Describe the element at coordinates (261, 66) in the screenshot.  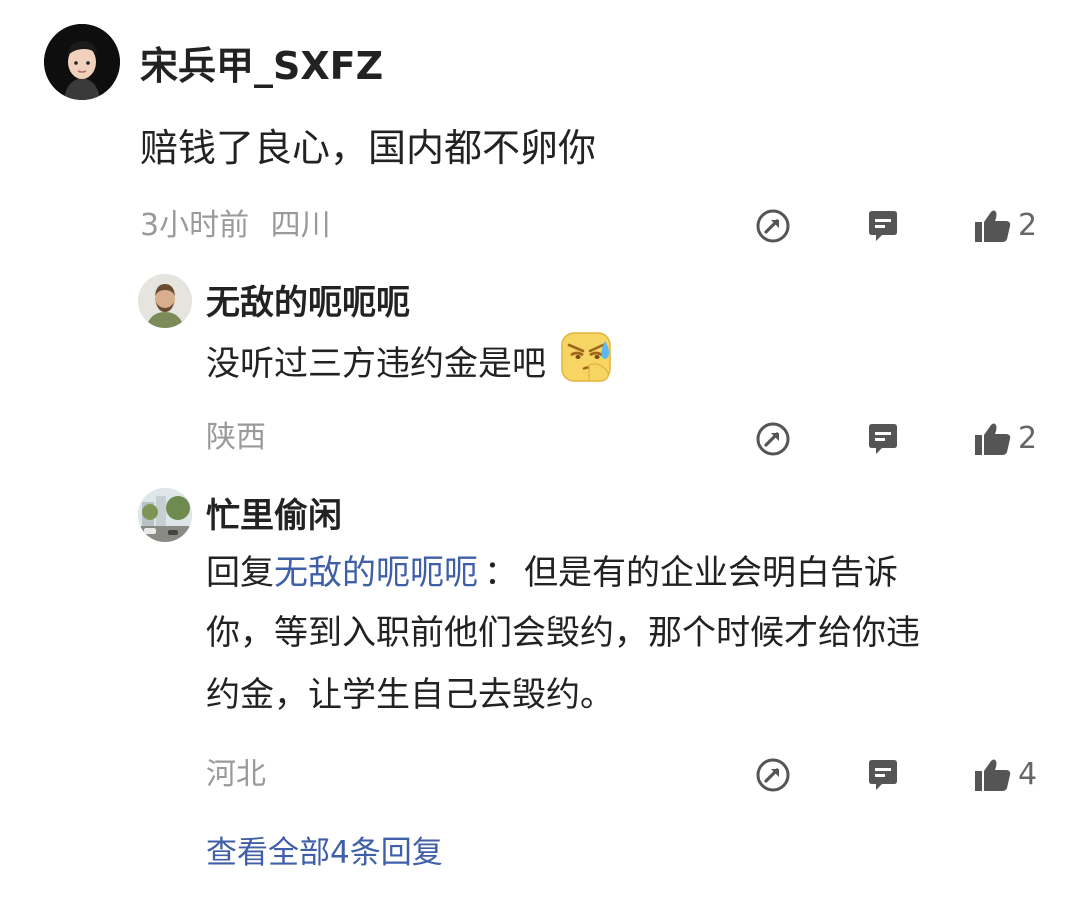
I see `comment-username: 宋兵甲_SXFZ` at that location.